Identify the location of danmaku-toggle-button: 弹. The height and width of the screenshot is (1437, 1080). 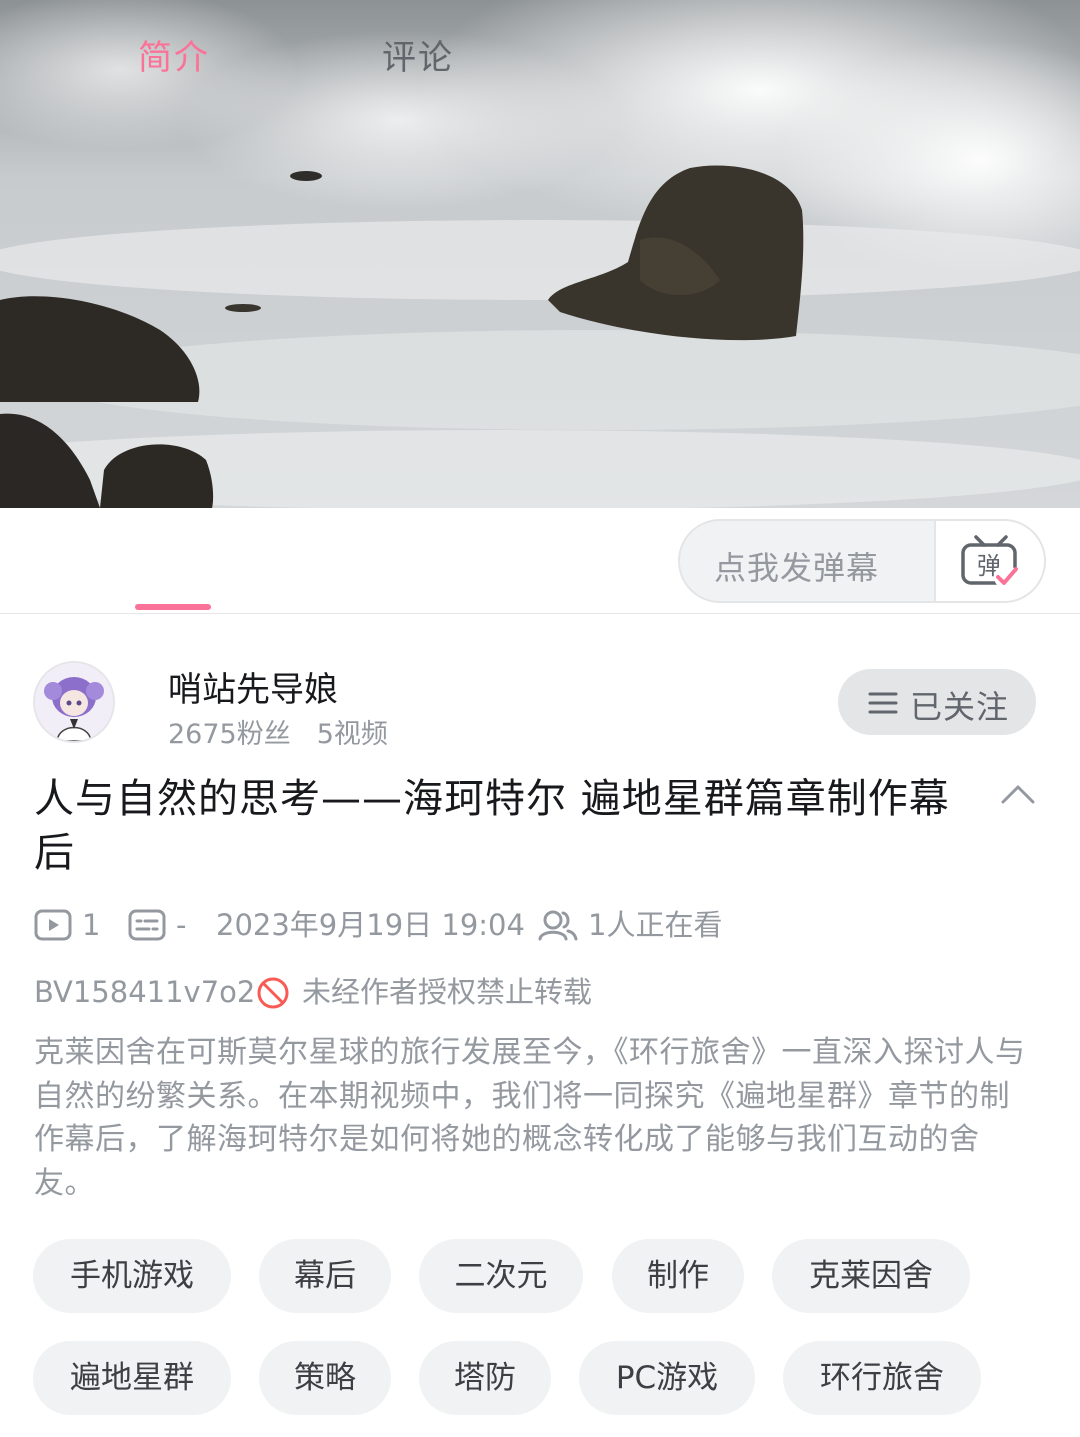
(989, 561).